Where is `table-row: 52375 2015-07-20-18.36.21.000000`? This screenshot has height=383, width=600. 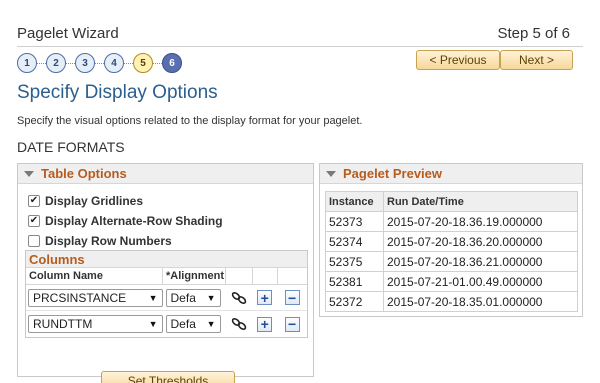
table-row: 52375 2015-07-20-18.36.21.000000 is located at coordinates (451, 261).